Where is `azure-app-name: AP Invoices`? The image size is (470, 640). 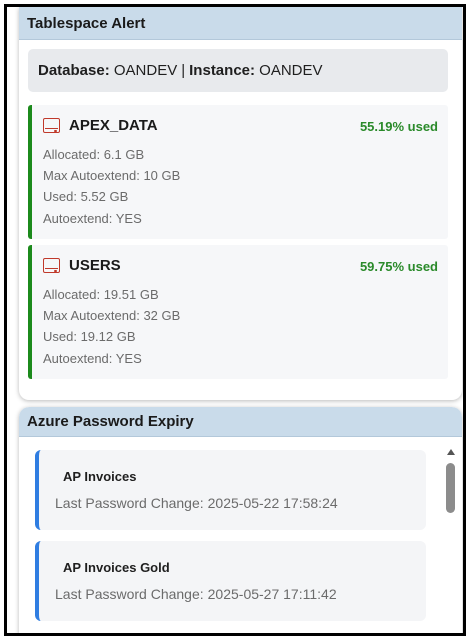 azure-app-name: AP Invoices is located at coordinates (100, 476).